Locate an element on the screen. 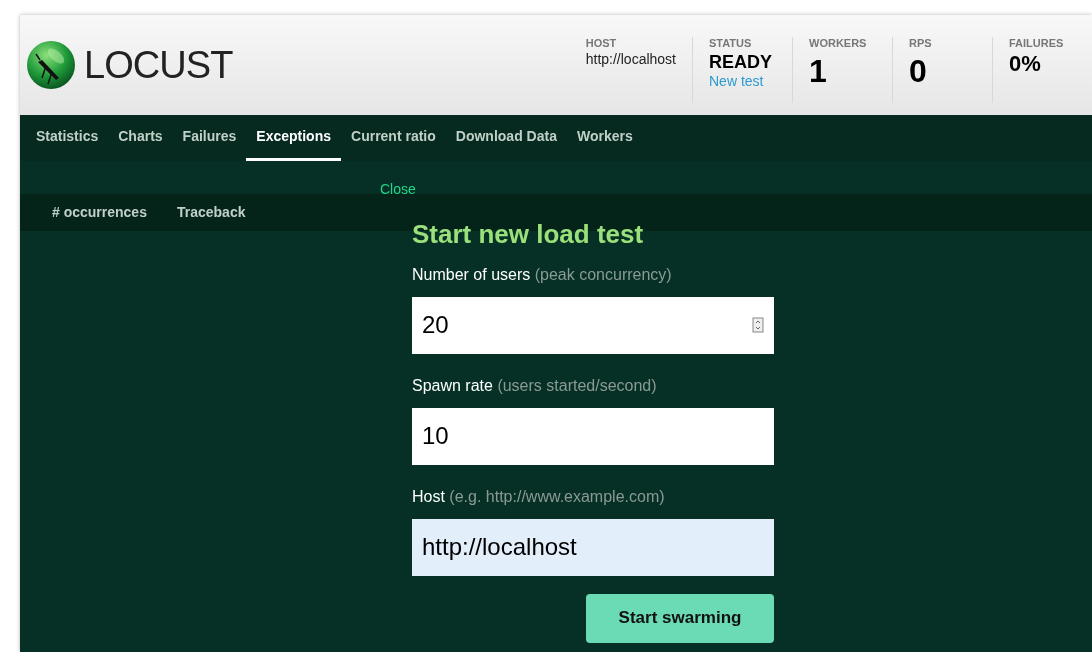 The width and height of the screenshot is (1092, 652). nav-tab: Failures is located at coordinates (209, 138).